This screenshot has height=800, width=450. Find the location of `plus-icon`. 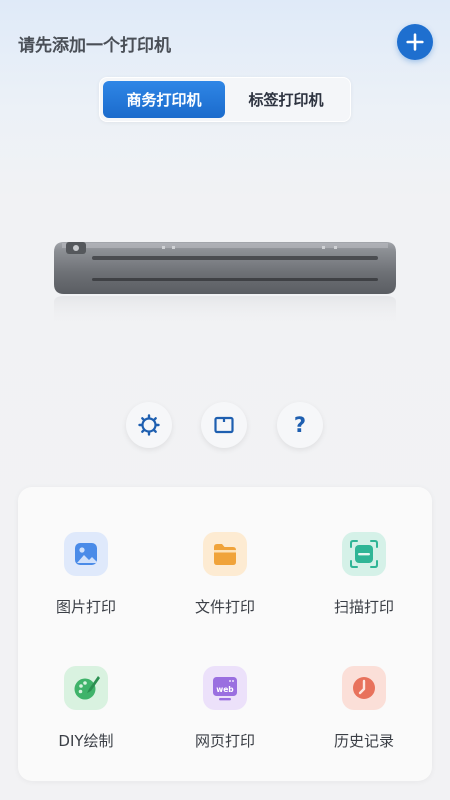

plus-icon is located at coordinates (415, 42).